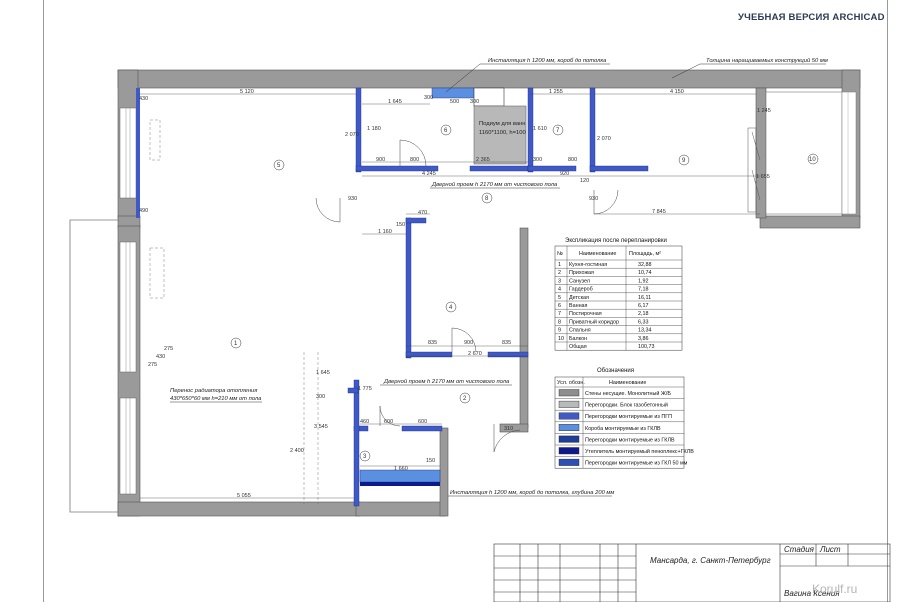 The height and width of the screenshot is (602, 902). I want to click on loggia-outline, so click(93, 366).